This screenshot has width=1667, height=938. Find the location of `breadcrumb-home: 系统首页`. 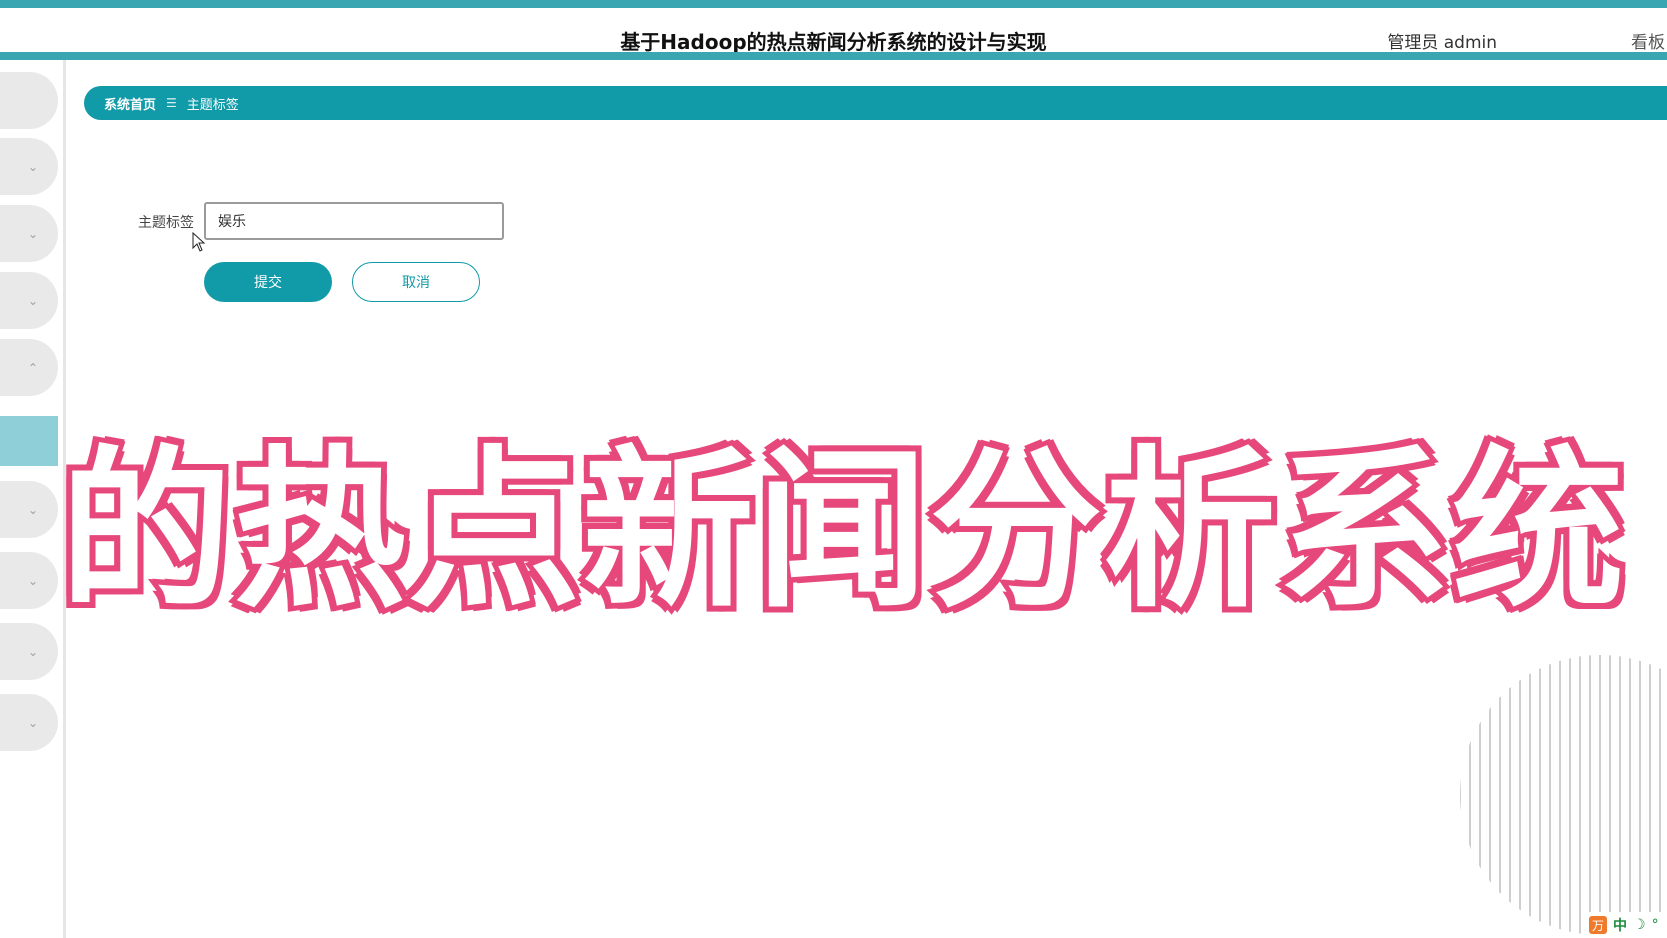

breadcrumb-home: 系统首页 is located at coordinates (130, 103).